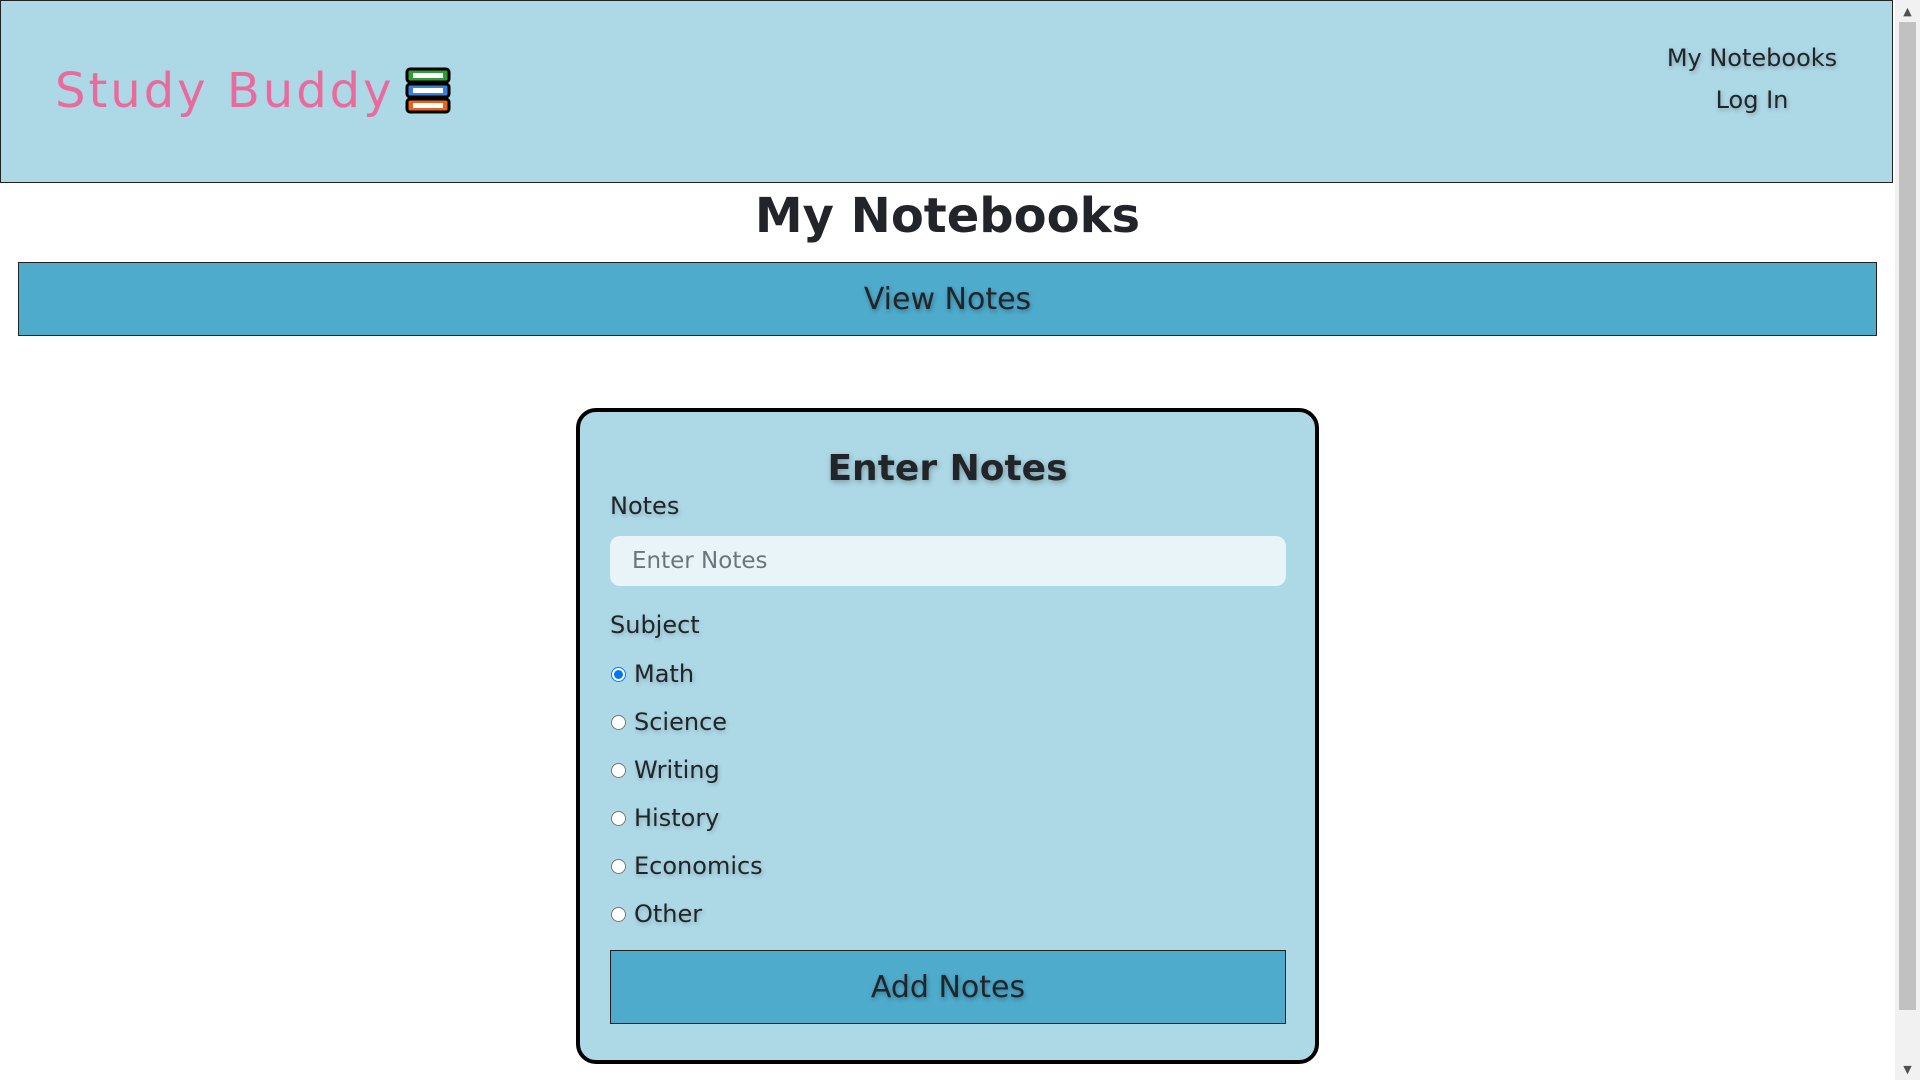  Describe the element at coordinates (668, 914) in the screenshot. I see `subject-option-label: Other` at that location.